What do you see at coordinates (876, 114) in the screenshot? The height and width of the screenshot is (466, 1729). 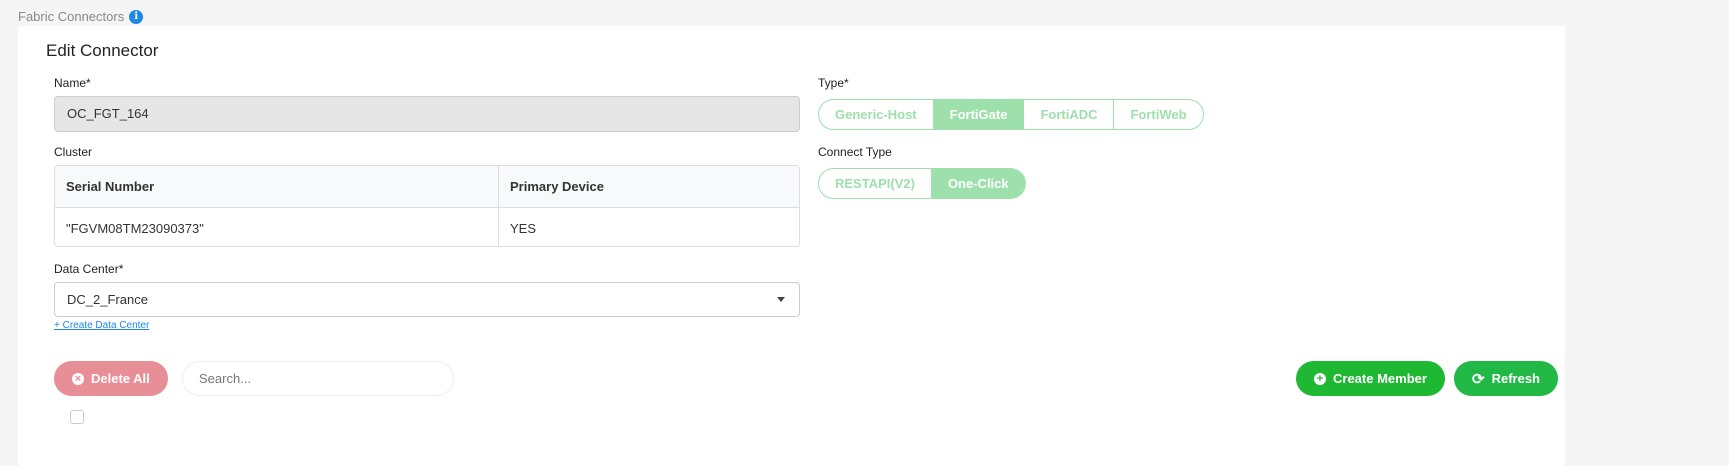 I see `type-generic-host: Generic-Host` at bounding box center [876, 114].